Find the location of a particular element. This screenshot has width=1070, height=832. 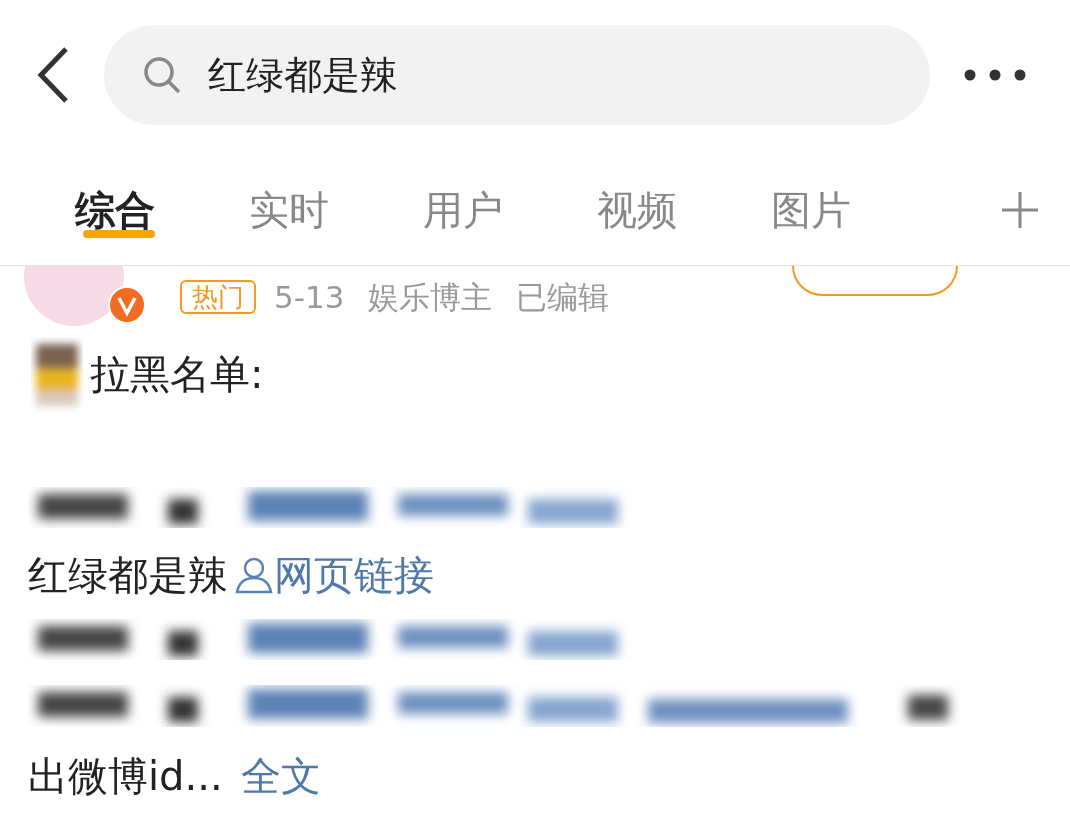

search-text: 红绿都是辣 is located at coordinates (303, 75).